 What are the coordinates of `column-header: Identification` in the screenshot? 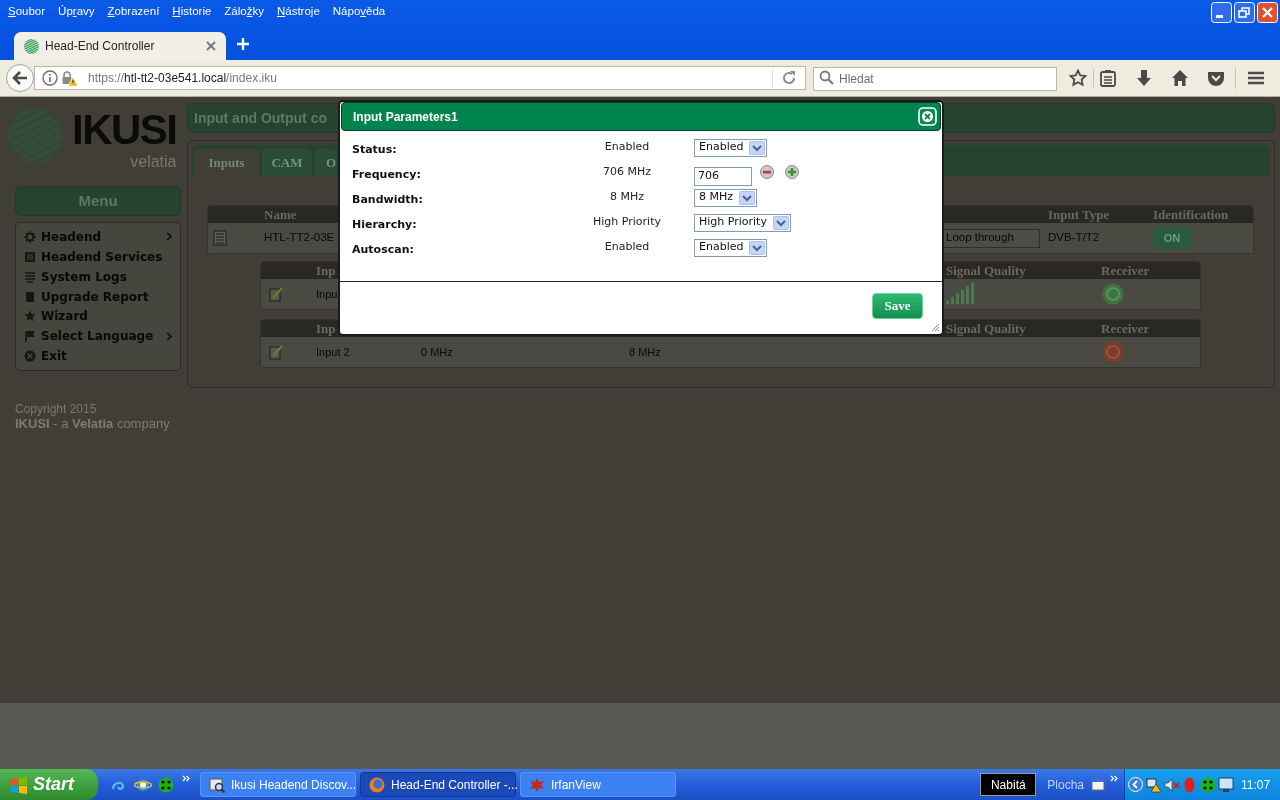 It's located at (1191, 214).